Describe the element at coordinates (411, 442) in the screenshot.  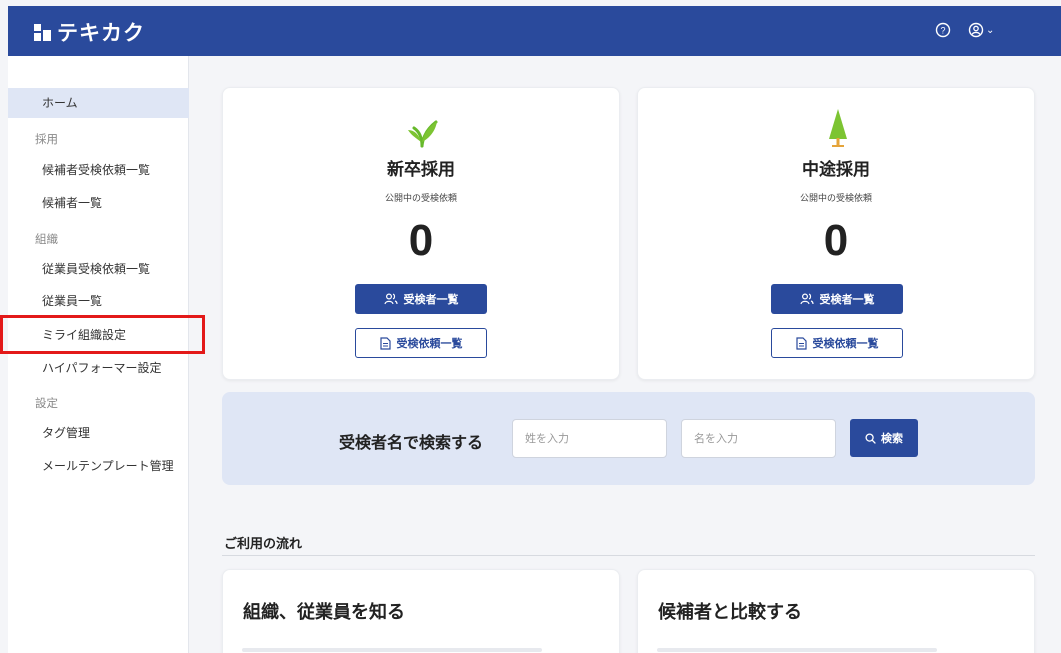
I see `search-title: 受検者名で検索する` at that location.